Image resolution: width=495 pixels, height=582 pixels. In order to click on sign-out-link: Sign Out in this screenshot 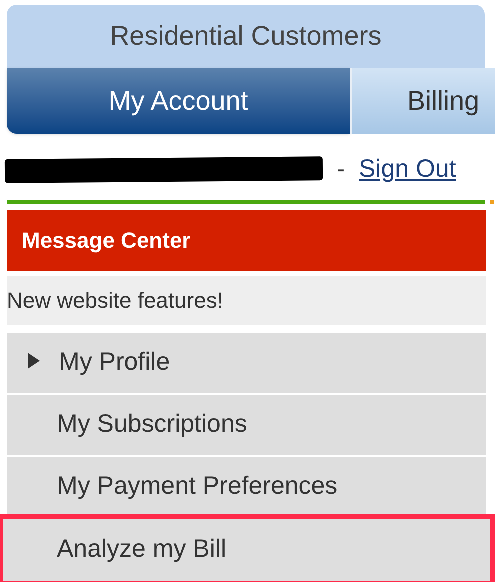, I will do `click(407, 170)`.